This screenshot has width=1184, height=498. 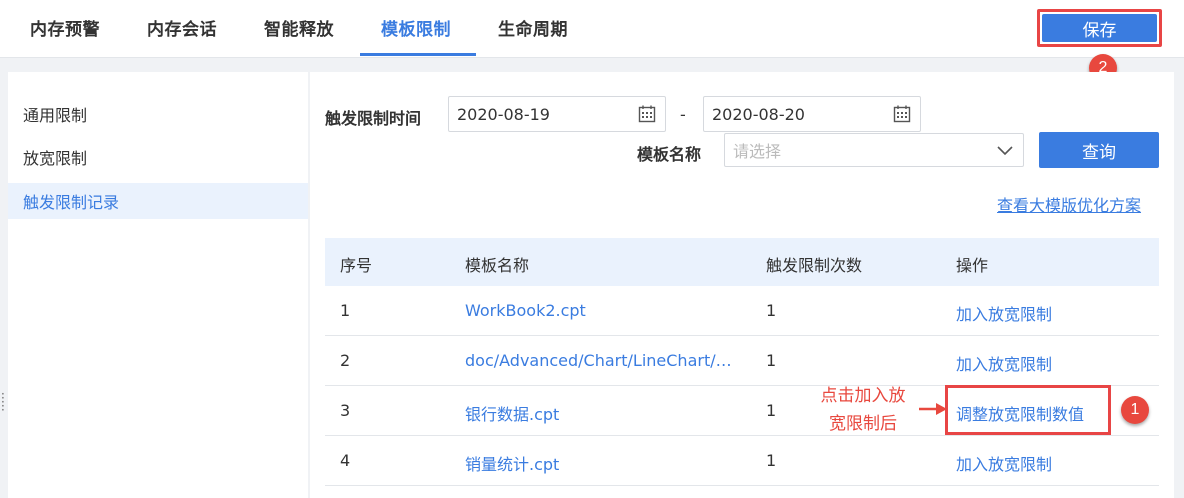 What do you see at coordinates (497, 265) in the screenshot?
I see `header-template-name: 模板名称` at bounding box center [497, 265].